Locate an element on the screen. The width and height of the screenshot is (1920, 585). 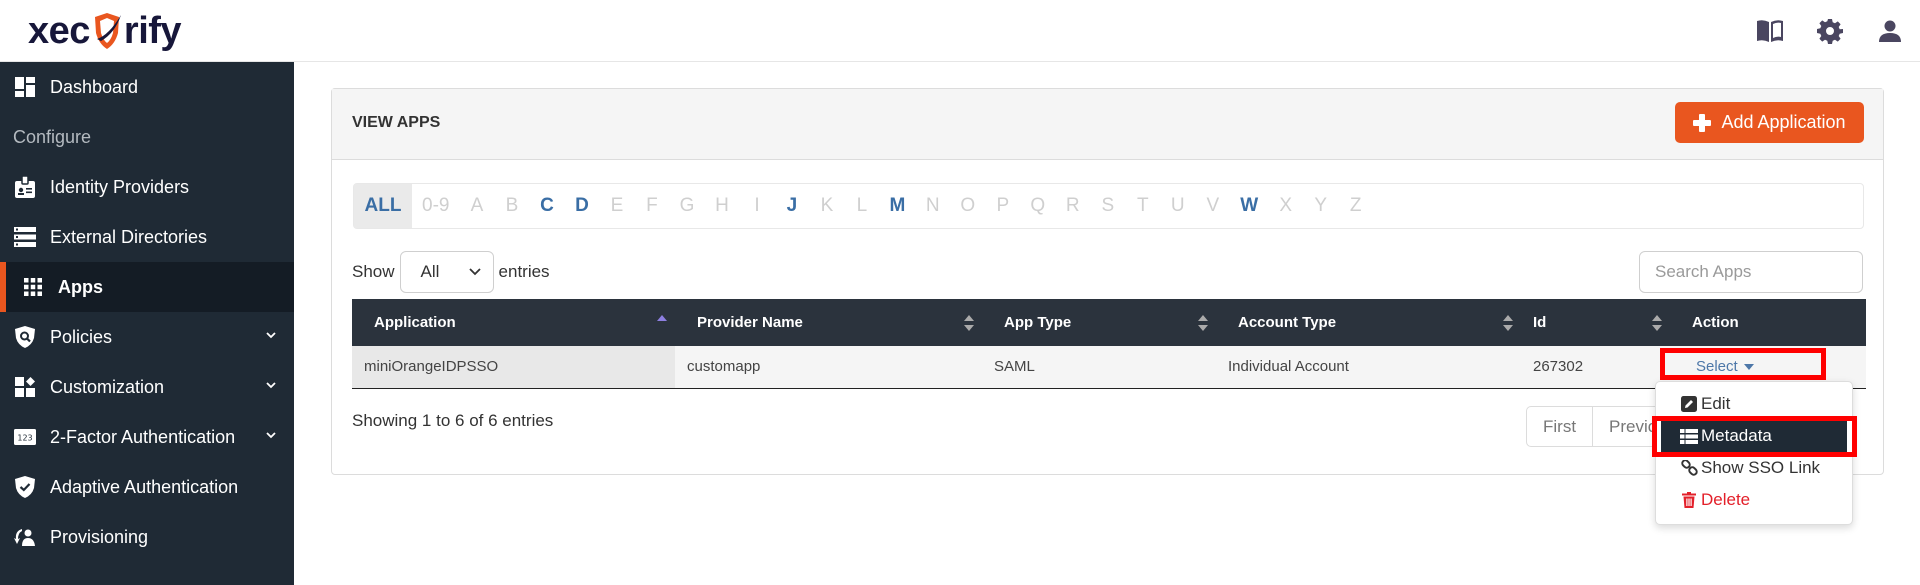
user-icon is located at coordinates (1890, 31).